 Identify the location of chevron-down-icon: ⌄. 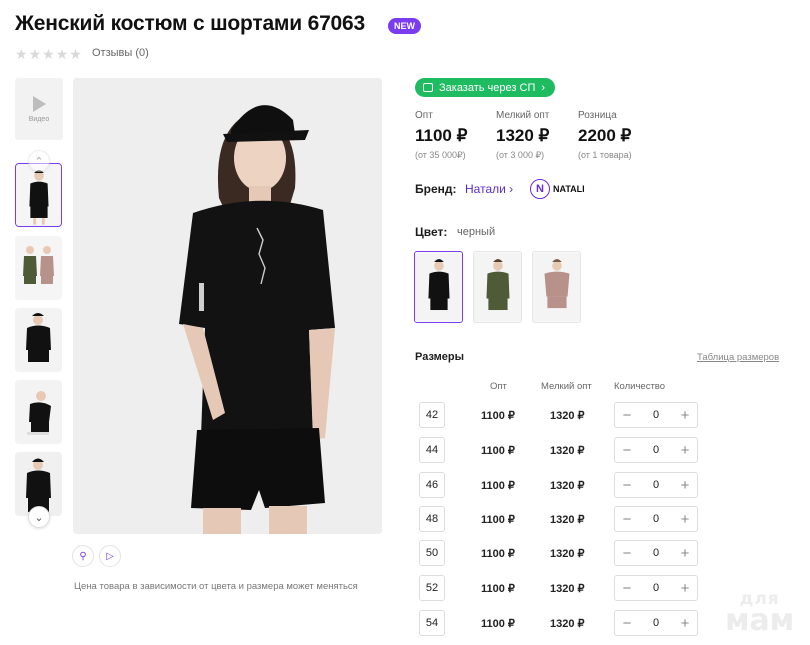
(39, 517).